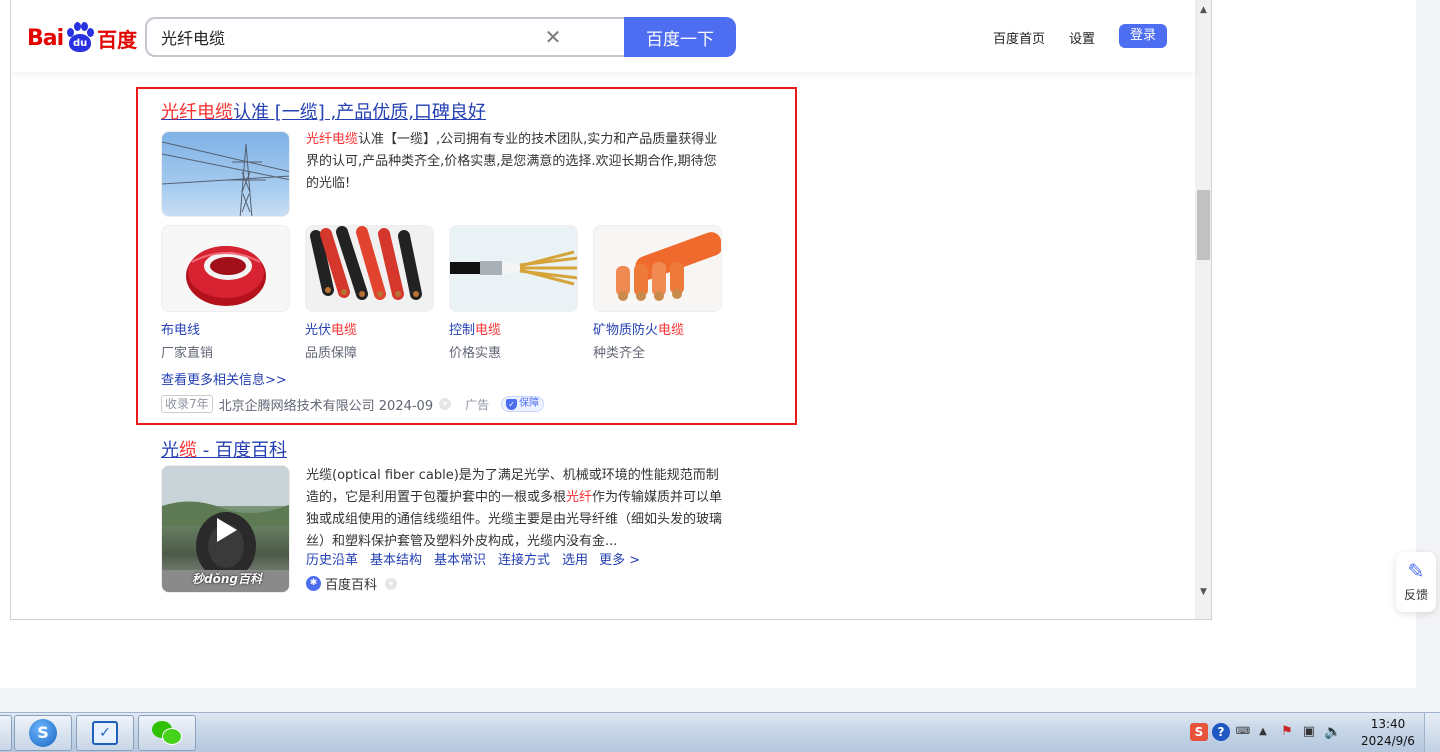 This screenshot has height=752, width=1440. I want to click on logo-text-cn: 百度, so click(117, 39).